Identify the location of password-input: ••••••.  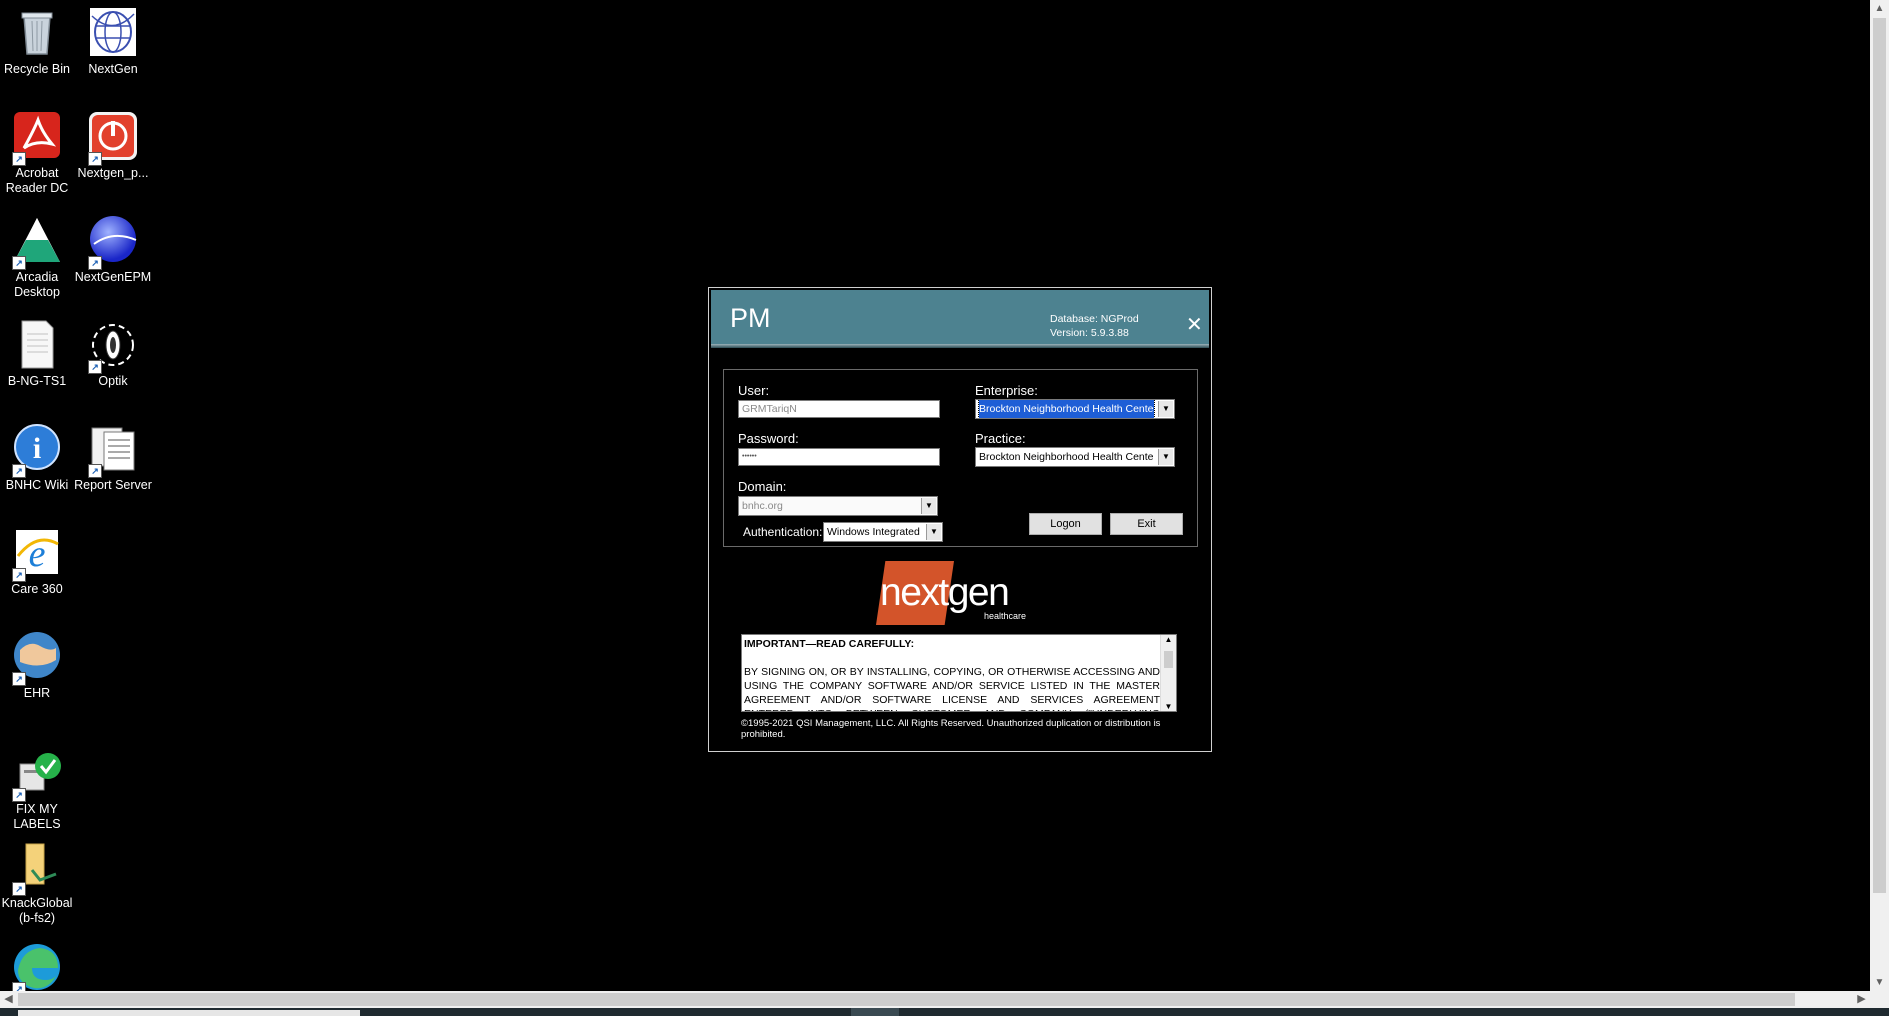
(839, 457).